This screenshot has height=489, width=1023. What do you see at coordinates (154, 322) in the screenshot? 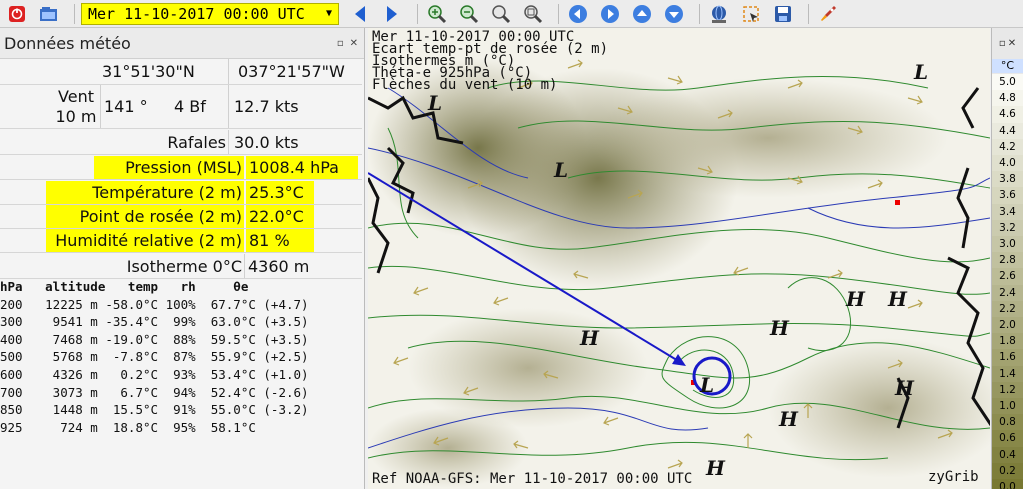
I see `sounding-row: 300 9541 m -35.4°C 99% 63.0°C (+3.5)` at bounding box center [154, 322].